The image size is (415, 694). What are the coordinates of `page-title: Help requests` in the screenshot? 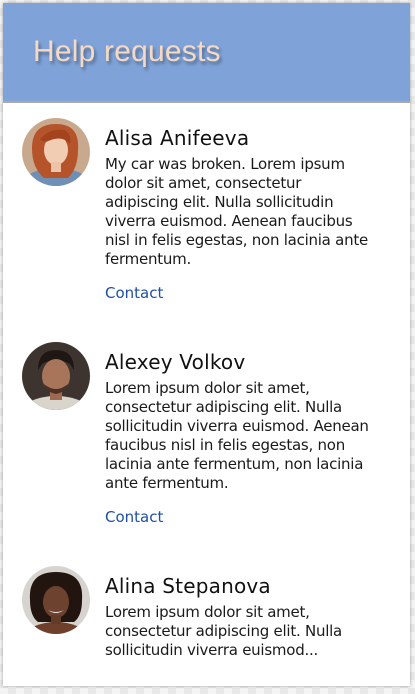 It's located at (127, 51).